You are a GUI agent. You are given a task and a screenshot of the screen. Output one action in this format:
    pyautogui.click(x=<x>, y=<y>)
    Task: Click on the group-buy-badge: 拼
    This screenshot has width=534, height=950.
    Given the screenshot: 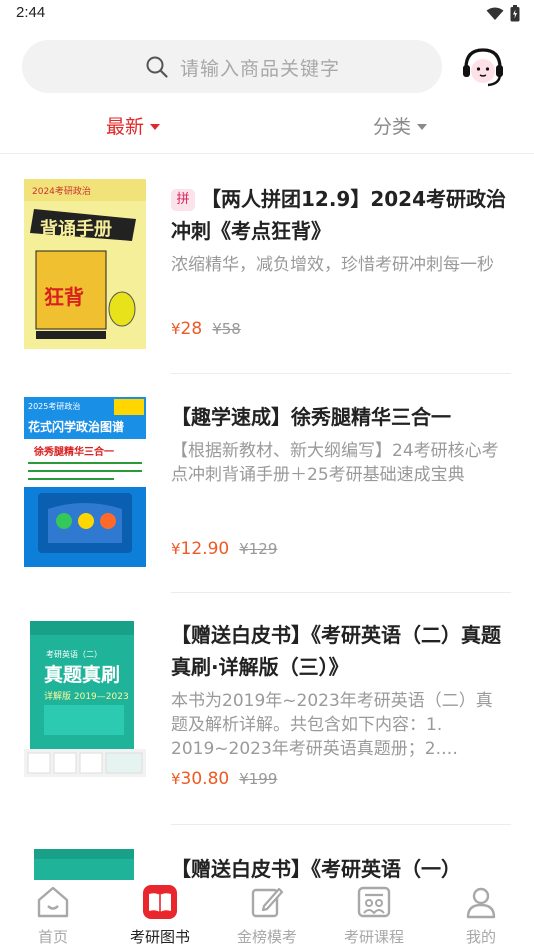 What is the action you would take?
    pyautogui.click(x=183, y=200)
    